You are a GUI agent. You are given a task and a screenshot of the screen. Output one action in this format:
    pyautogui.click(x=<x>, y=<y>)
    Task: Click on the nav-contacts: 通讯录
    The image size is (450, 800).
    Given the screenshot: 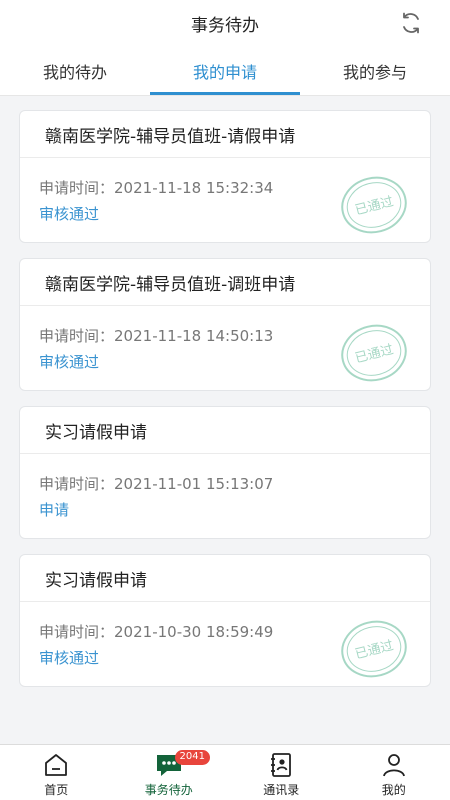 What is the action you would take?
    pyautogui.click(x=281, y=772)
    